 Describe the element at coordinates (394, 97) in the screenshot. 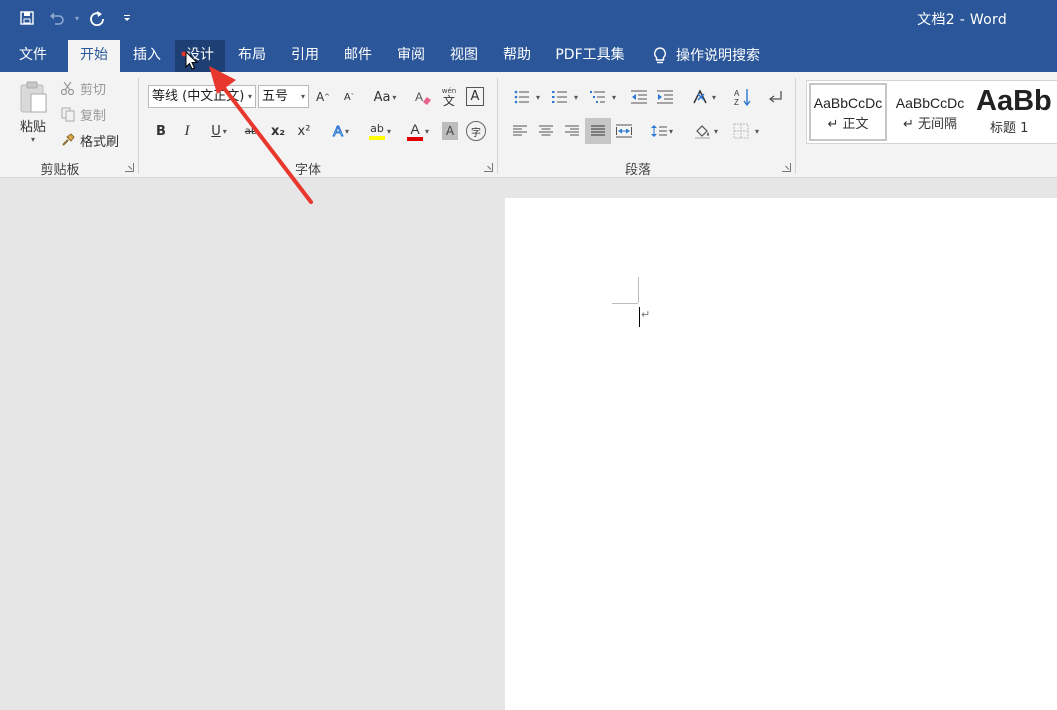

I see `change-case-dropdown-icon: ▾` at that location.